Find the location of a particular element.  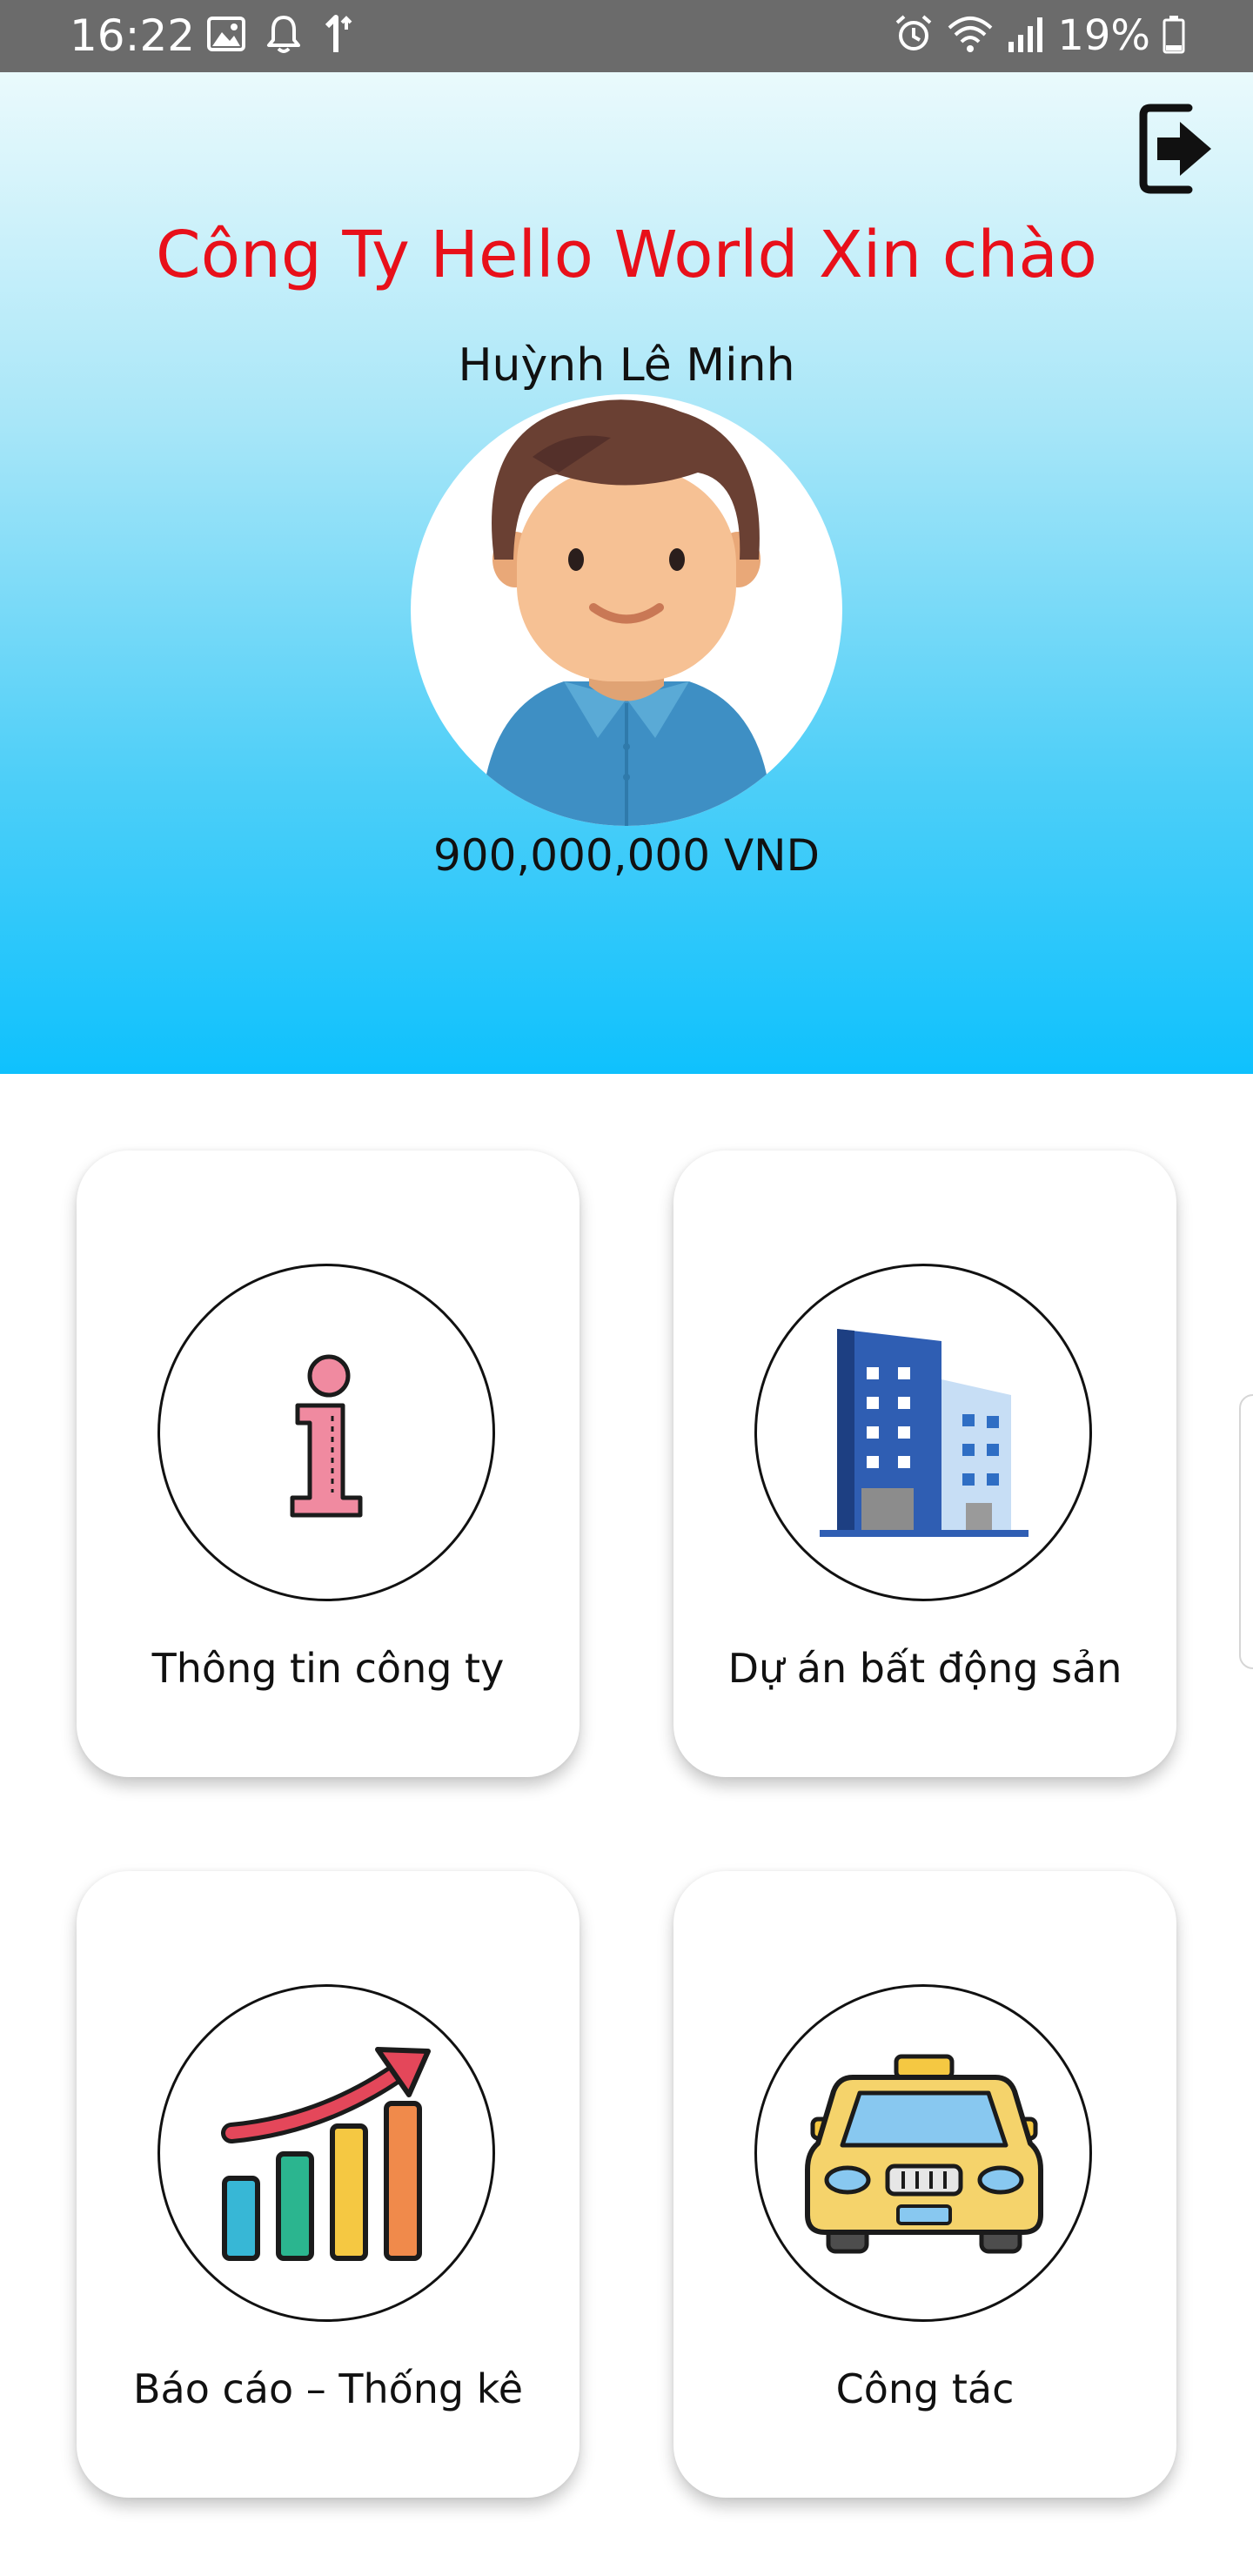

status-right: 19% is located at coordinates (1039, 36).